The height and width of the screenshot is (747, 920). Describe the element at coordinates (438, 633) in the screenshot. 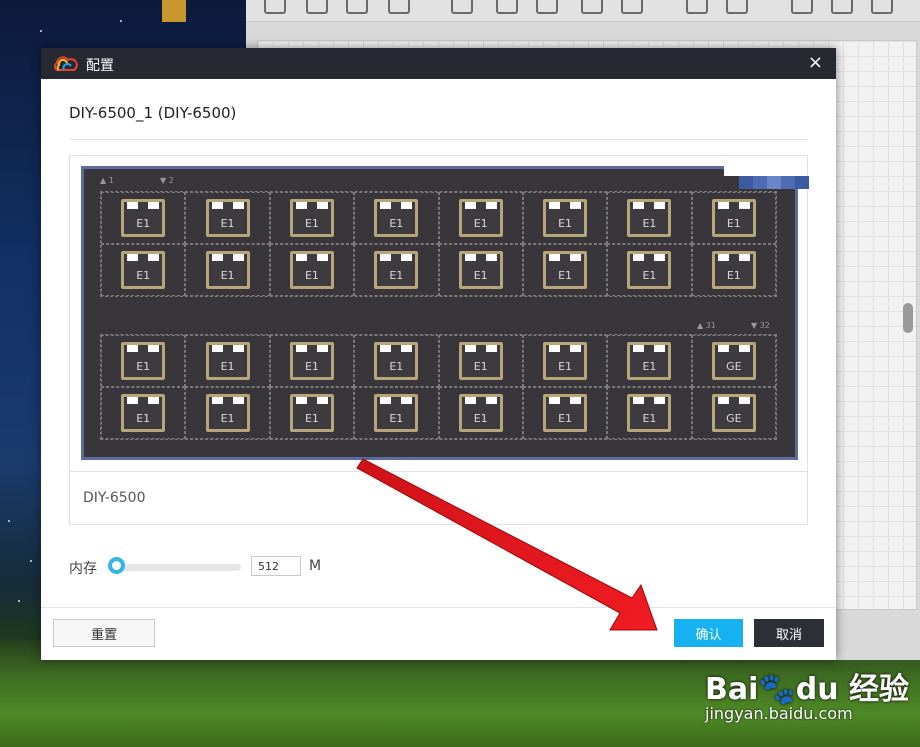

I see `dialog-footer: 重置 确认 取消` at that location.